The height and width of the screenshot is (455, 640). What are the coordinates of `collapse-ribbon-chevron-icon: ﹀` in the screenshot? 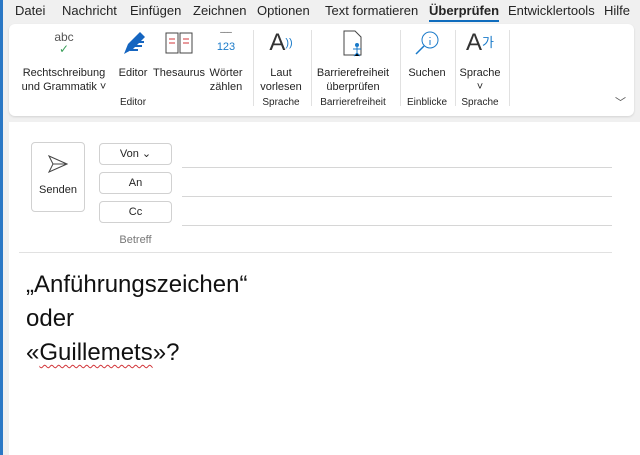 It's located at (620, 102).